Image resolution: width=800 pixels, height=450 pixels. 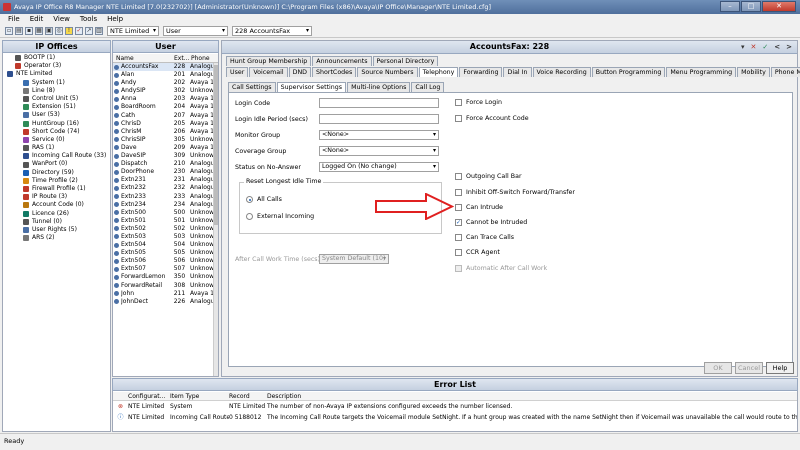 What do you see at coordinates (163, 156) in the screenshot?
I see `user-row: DaveSIP 309 Unknown` at bounding box center [163, 156].